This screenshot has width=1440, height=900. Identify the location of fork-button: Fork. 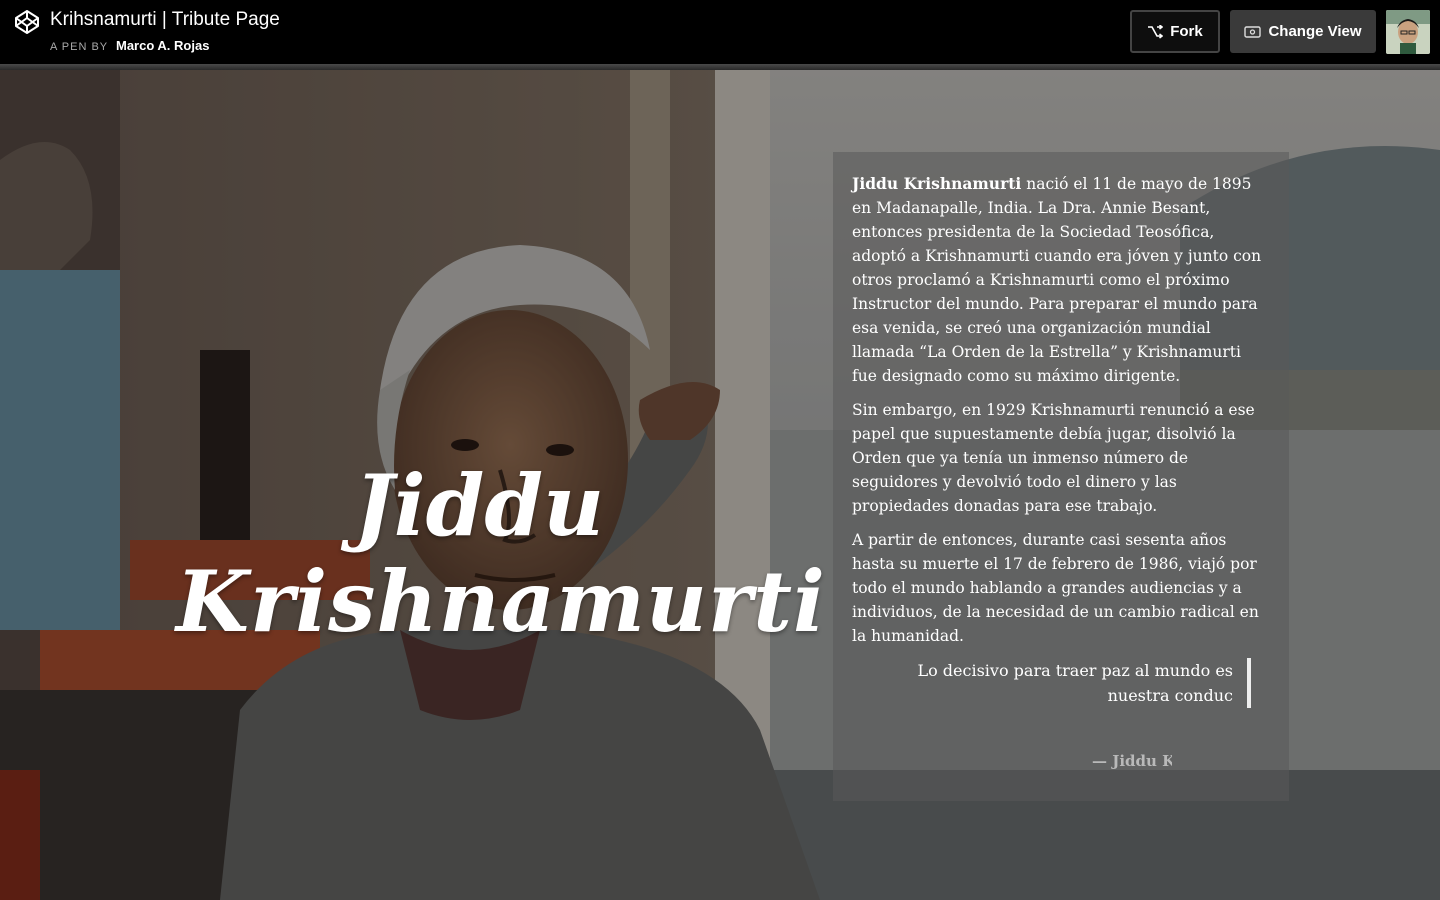
(1175, 31).